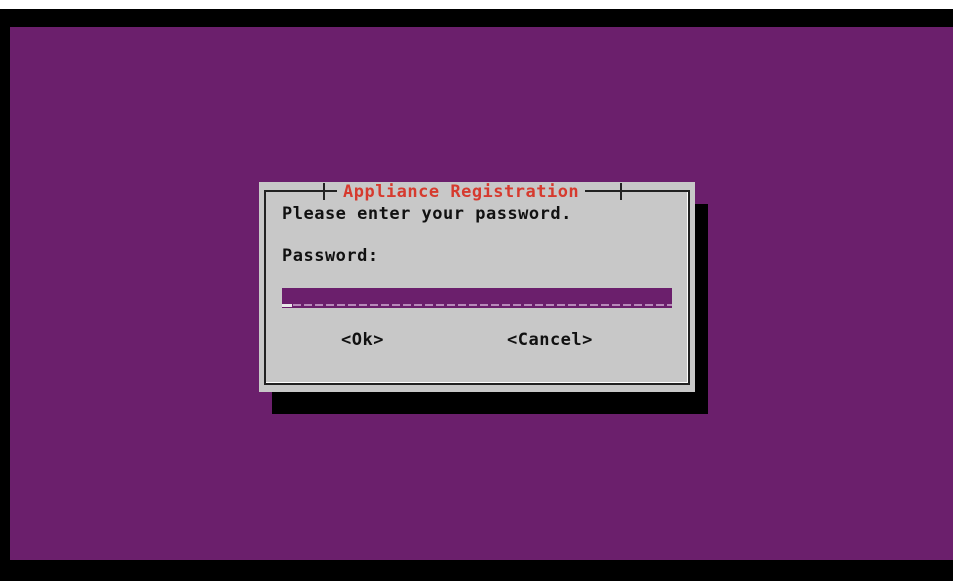  Describe the element at coordinates (477, 298) in the screenshot. I see `password-input` at that location.